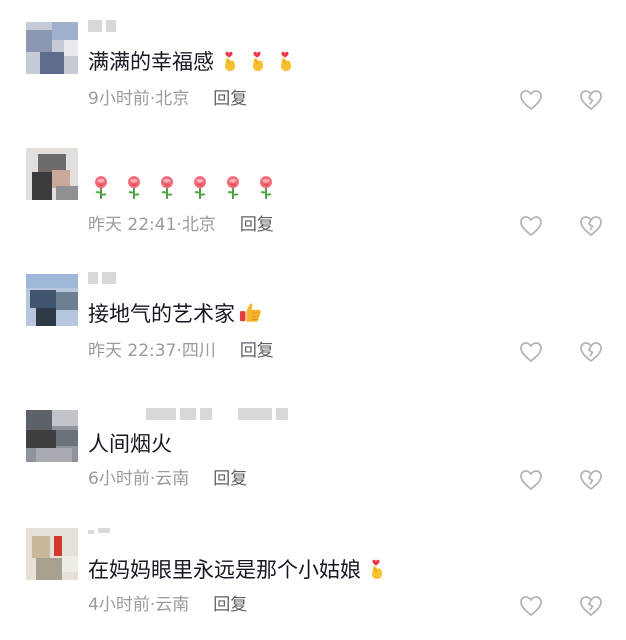 The height and width of the screenshot is (640, 626). I want to click on comment-meta: 昨天 22:37·四川 回复, so click(181, 351).